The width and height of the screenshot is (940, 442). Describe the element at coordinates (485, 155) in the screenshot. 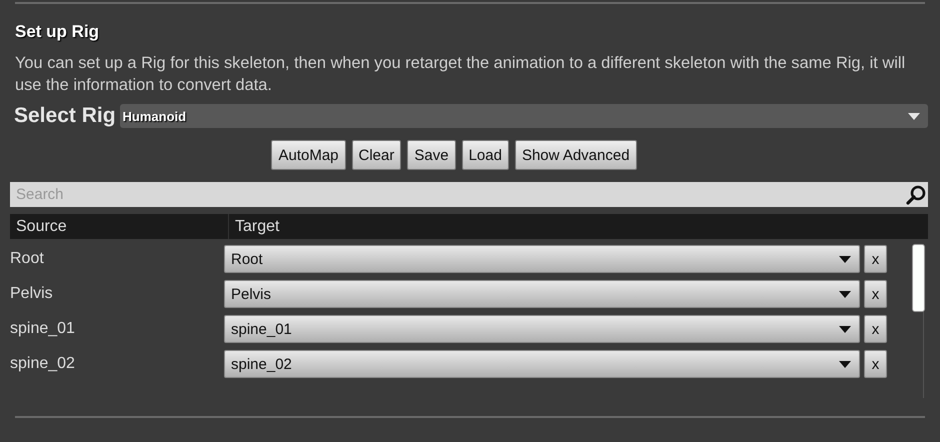

I see `toolbar-button: Load` at that location.